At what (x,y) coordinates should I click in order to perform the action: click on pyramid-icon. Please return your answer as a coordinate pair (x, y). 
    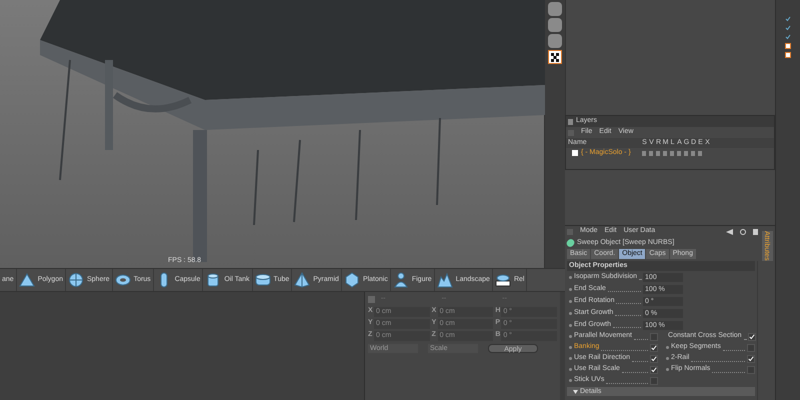
    Looking at the image, I should click on (302, 280).